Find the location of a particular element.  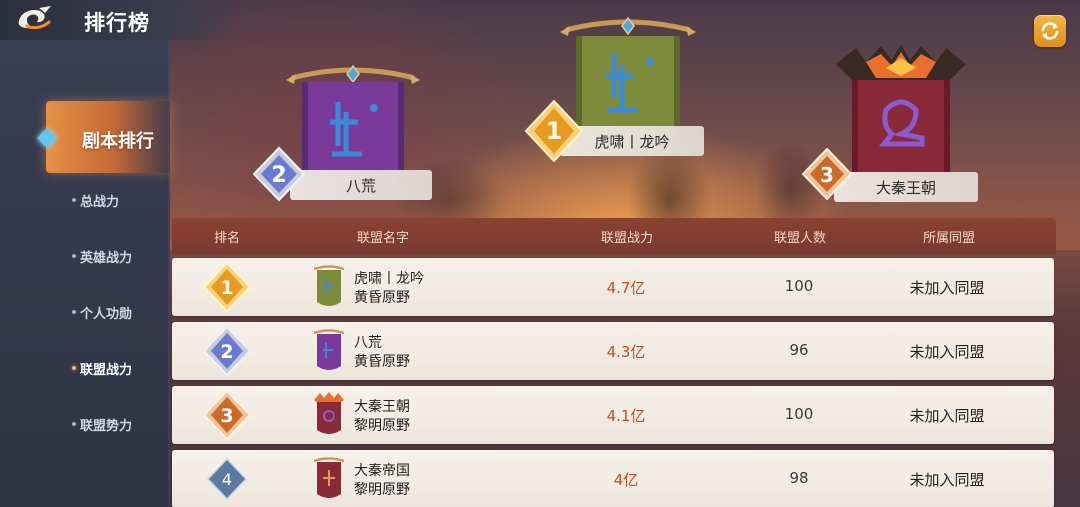

column-header-rank: 排名 is located at coordinates (227, 238).